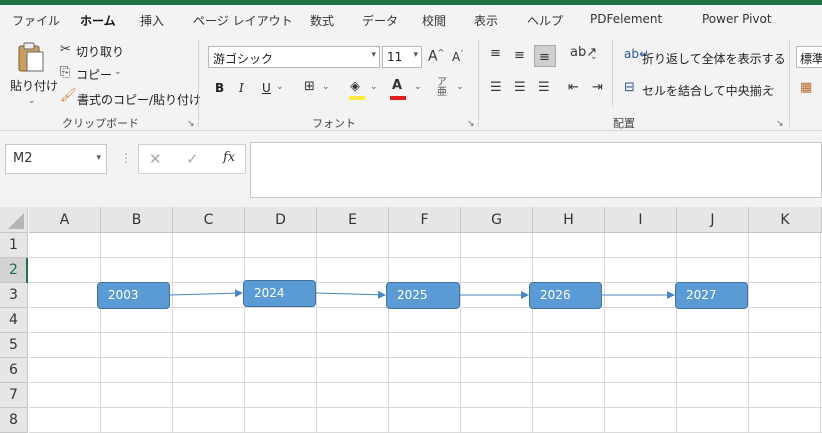 The width and height of the screenshot is (822, 433). Describe the element at coordinates (708, 90) in the screenshot. I see `merge-center-button: セルを結合して中央揃え` at that location.